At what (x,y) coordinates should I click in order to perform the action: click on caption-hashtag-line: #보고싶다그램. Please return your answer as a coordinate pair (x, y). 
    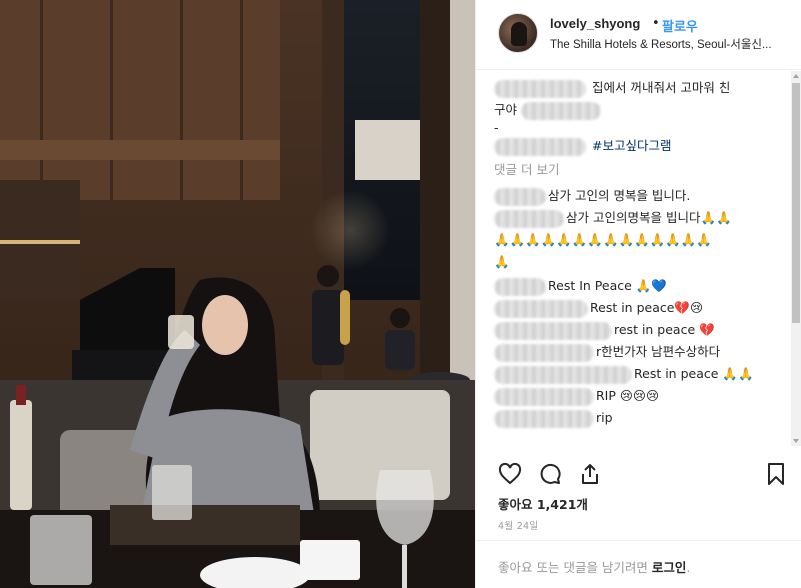
    Looking at the image, I should click on (643, 146).